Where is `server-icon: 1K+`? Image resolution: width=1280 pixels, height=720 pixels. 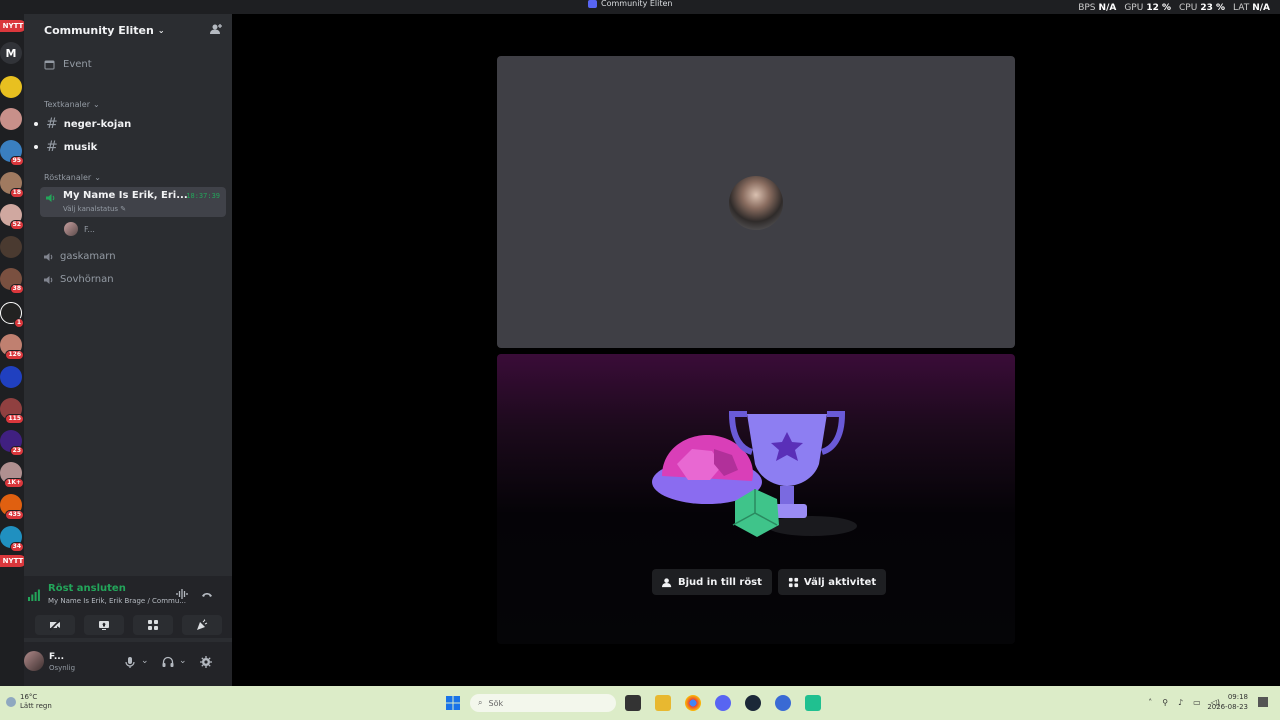
server-icon: 1K+ is located at coordinates (12, 475).